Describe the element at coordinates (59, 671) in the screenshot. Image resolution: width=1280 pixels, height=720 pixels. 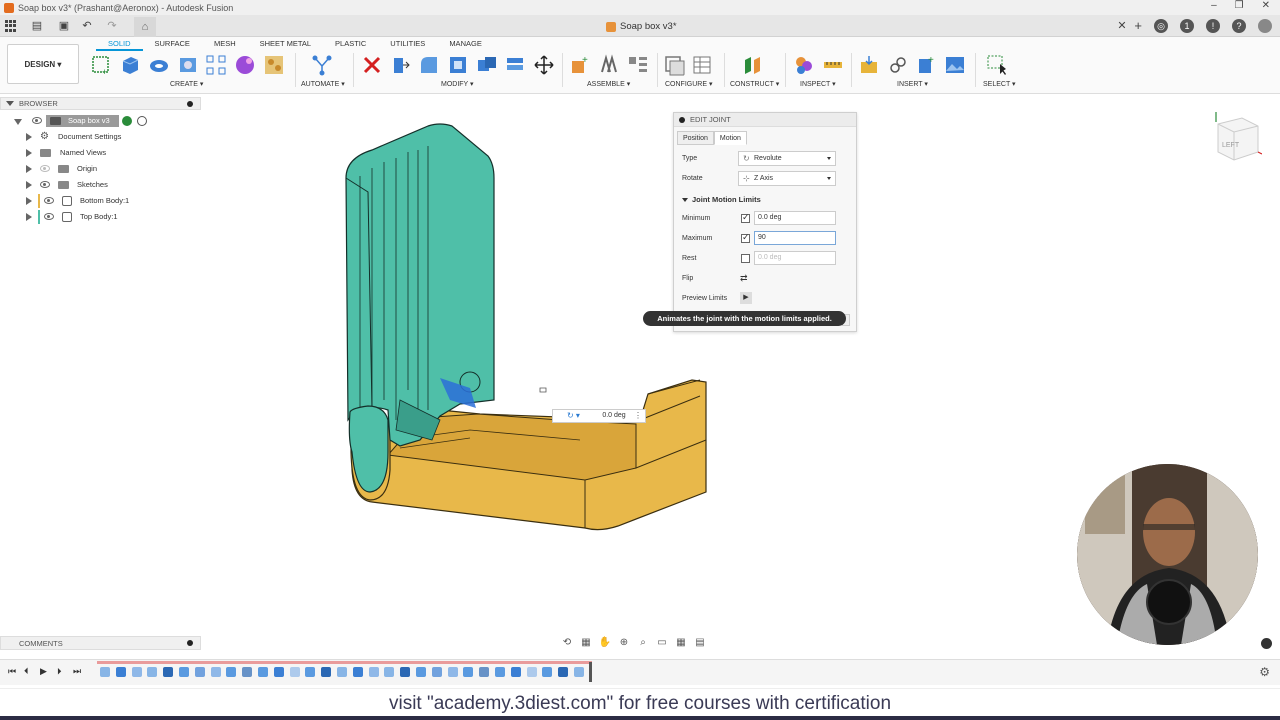
I see `step-forward-icon: ⏵` at that location.